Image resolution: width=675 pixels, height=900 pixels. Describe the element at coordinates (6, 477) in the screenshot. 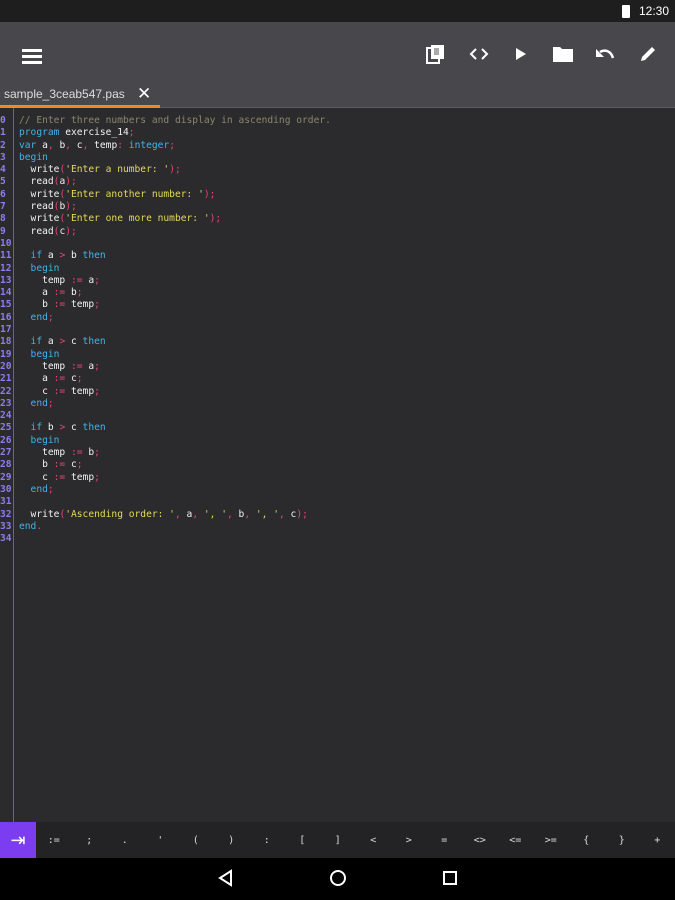

I see `line-number: 29` at that location.